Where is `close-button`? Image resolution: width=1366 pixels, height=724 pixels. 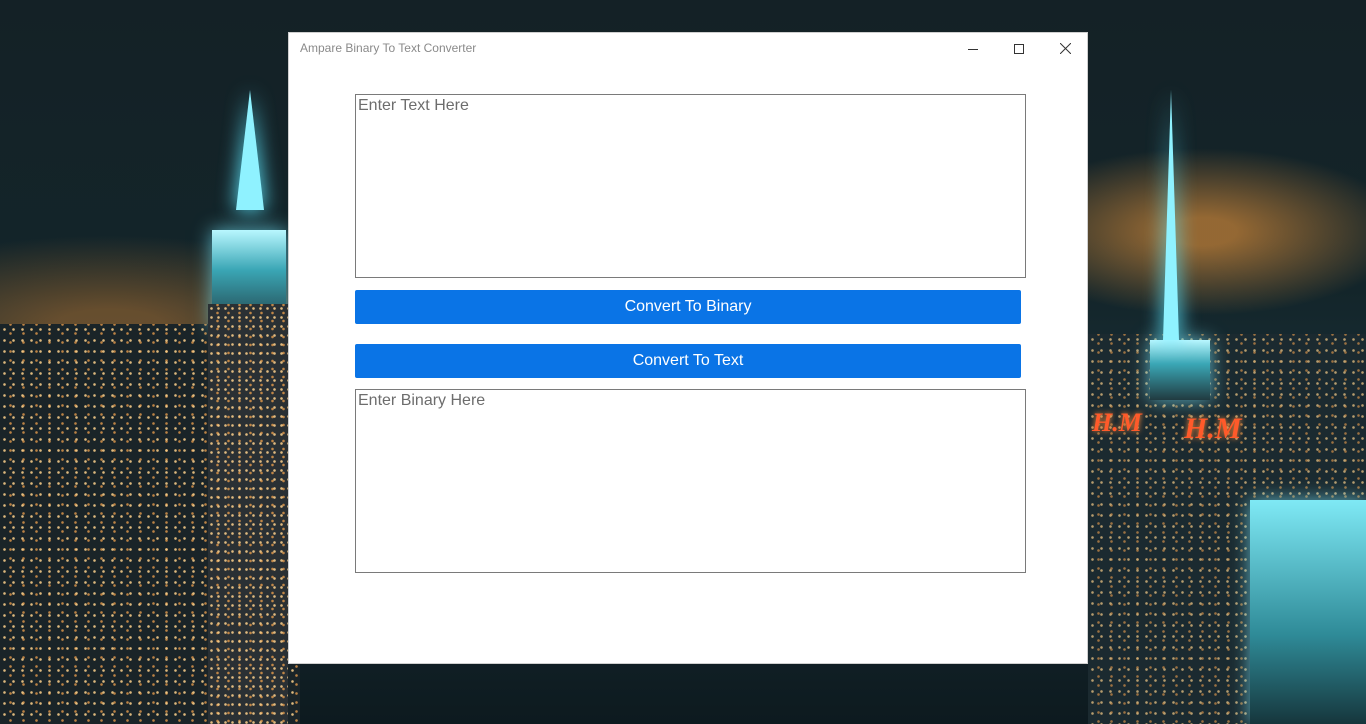 close-button is located at coordinates (1065, 48).